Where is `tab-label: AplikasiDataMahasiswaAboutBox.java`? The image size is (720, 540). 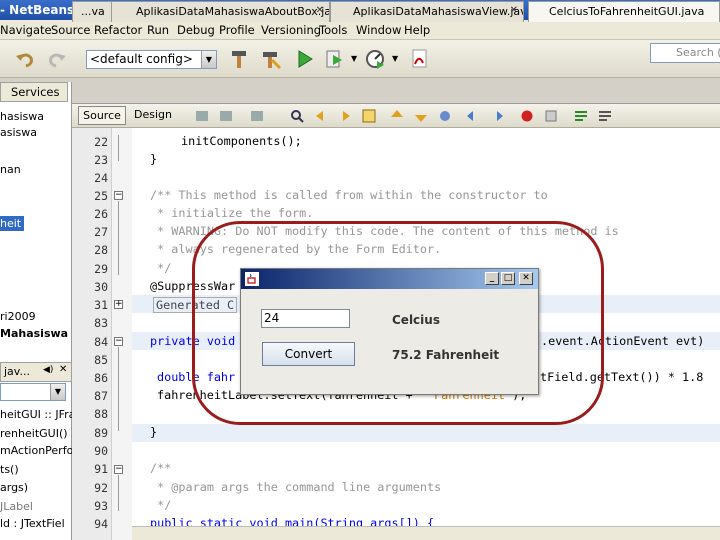
tab-label: AplikasiDataMahasiswaAboutBox.java is located at coordinates (233, 11).